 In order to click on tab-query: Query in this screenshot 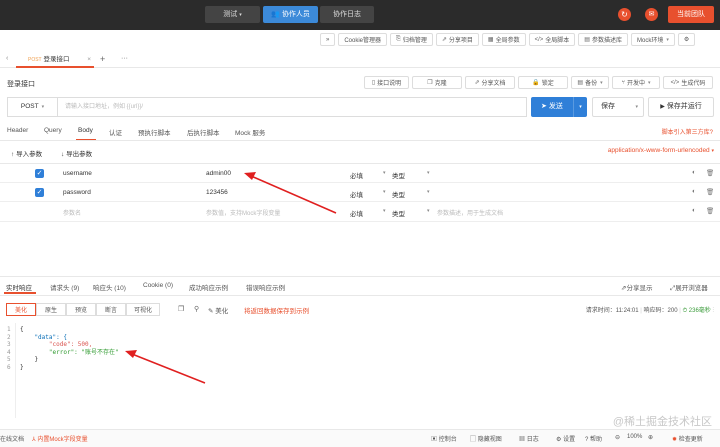, I will do `click(53, 130)`.